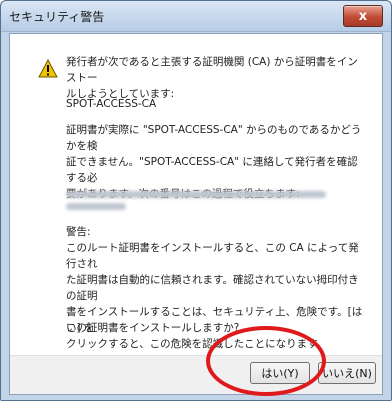 The height and width of the screenshot is (401, 392). Describe the element at coordinates (78, 232) in the screenshot. I see `warning-heading: 警告:` at that location.